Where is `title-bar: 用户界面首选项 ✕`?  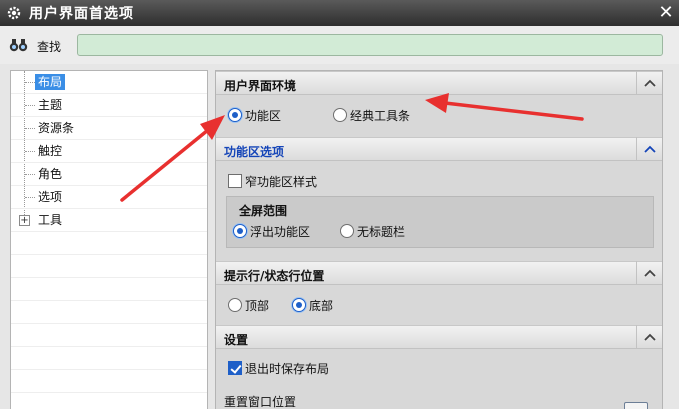 title-bar: 用户界面首选项 ✕ is located at coordinates (339, 13).